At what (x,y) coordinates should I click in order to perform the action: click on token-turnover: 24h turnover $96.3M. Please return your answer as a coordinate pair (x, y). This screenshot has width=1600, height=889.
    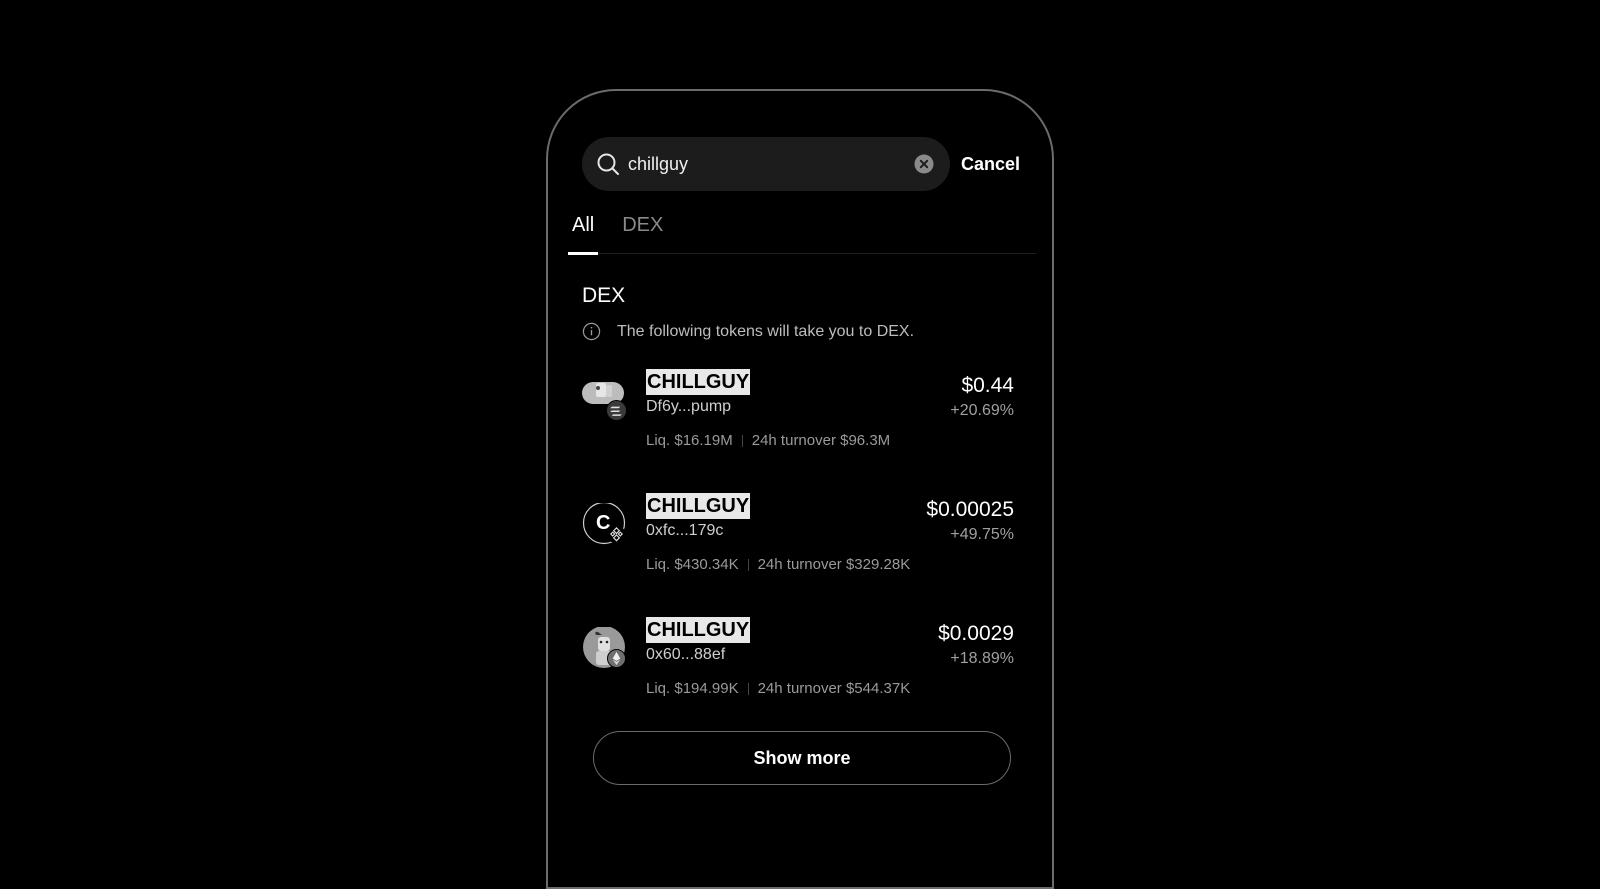
    Looking at the image, I should click on (821, 440).